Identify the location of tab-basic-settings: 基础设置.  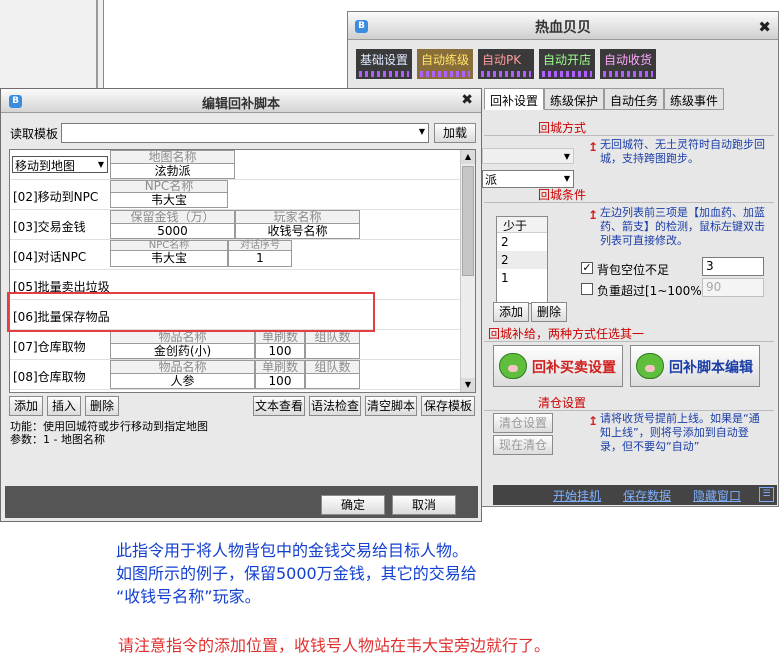
(384, 64).